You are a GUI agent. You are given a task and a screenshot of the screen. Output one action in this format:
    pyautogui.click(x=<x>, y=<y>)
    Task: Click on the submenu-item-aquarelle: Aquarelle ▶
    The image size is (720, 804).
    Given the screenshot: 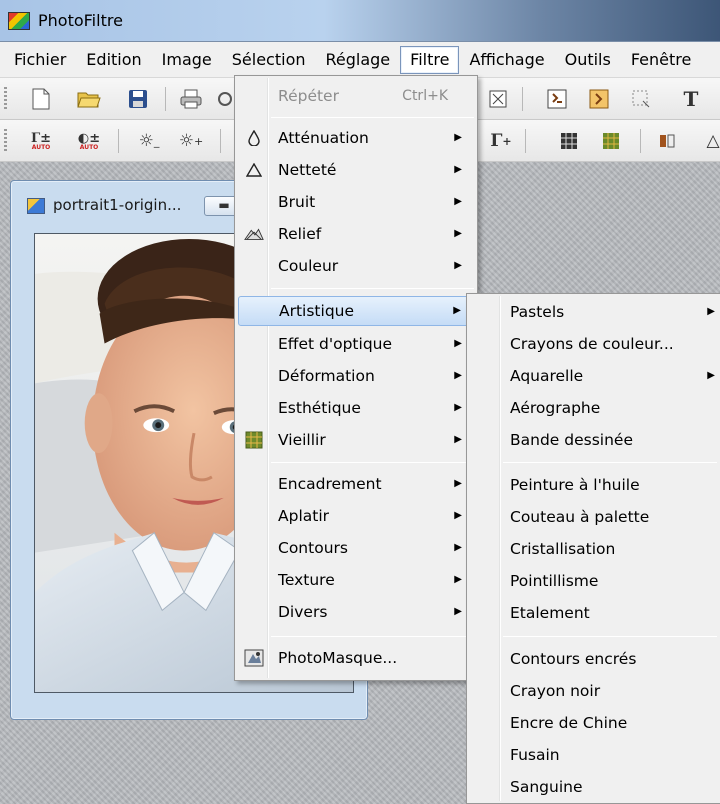 What is the action you would take?
    pyautogui.click(x=593, y=377)
    